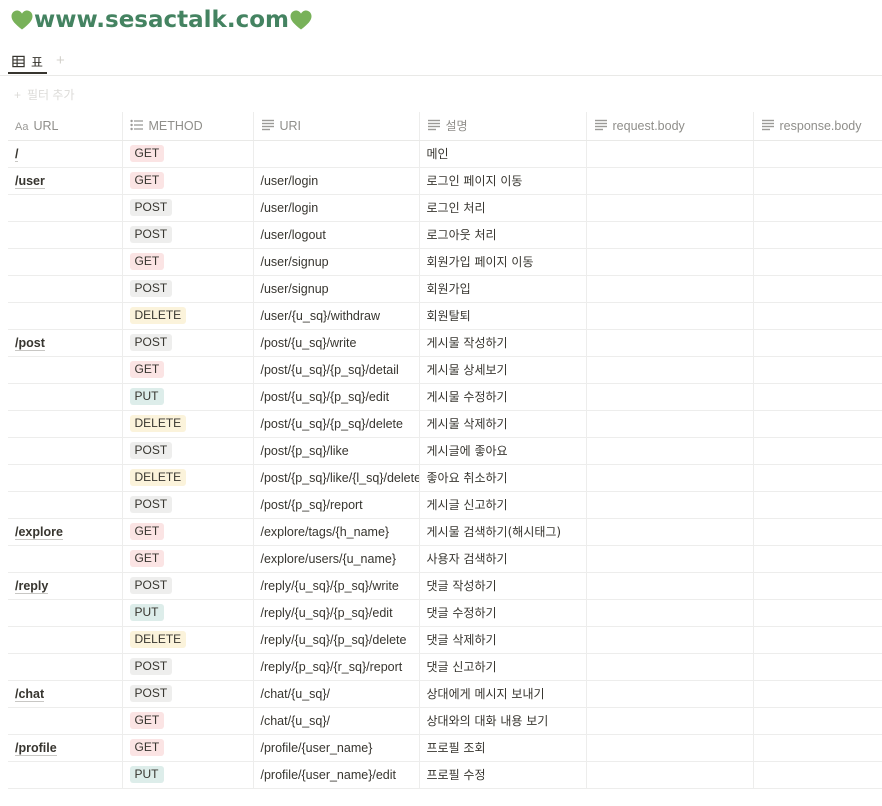 The width and height of the screenshot is (882, 806). What do you see at coordinates (817, 126) in the screenshot?
I see `column-header-response-body: response.body` at bounding box center [817, 126].